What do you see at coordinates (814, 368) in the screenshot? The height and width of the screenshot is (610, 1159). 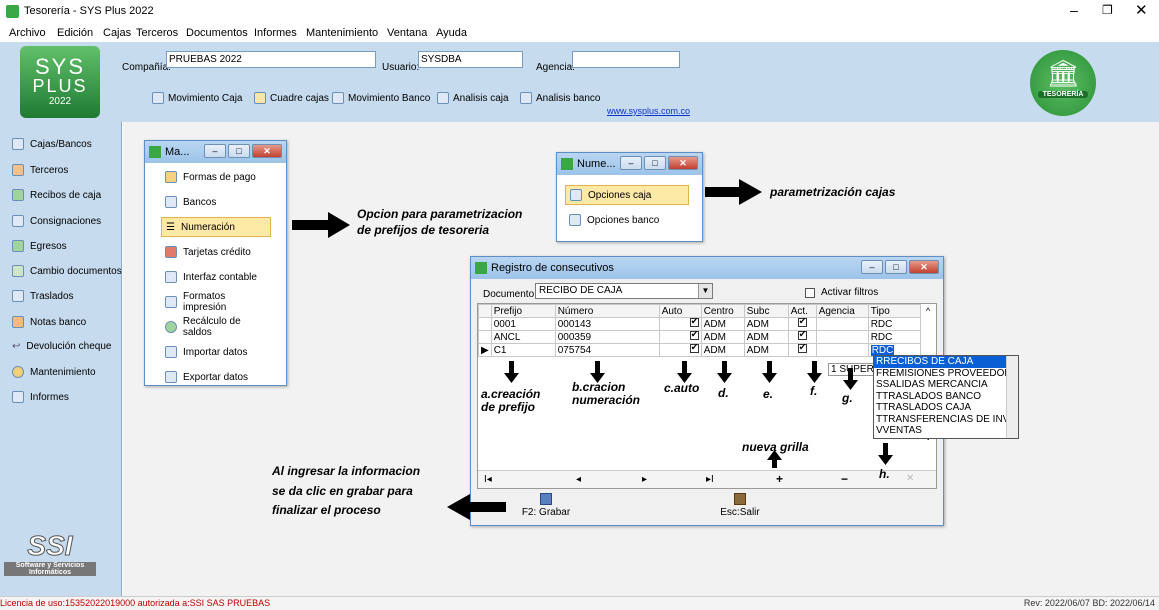 I see `arrow-f` at bounding box center [814, 368].